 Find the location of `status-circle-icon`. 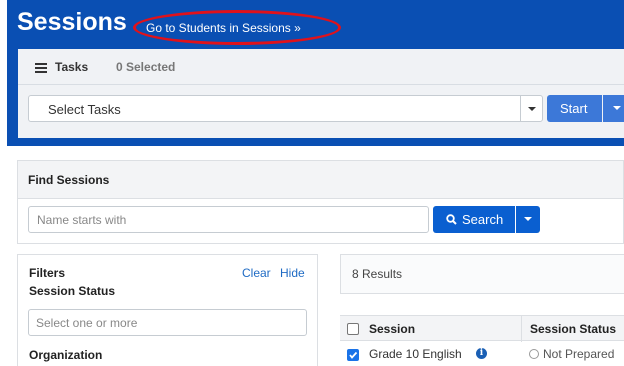

status-circle-icon is located at coordinates (534, 354).